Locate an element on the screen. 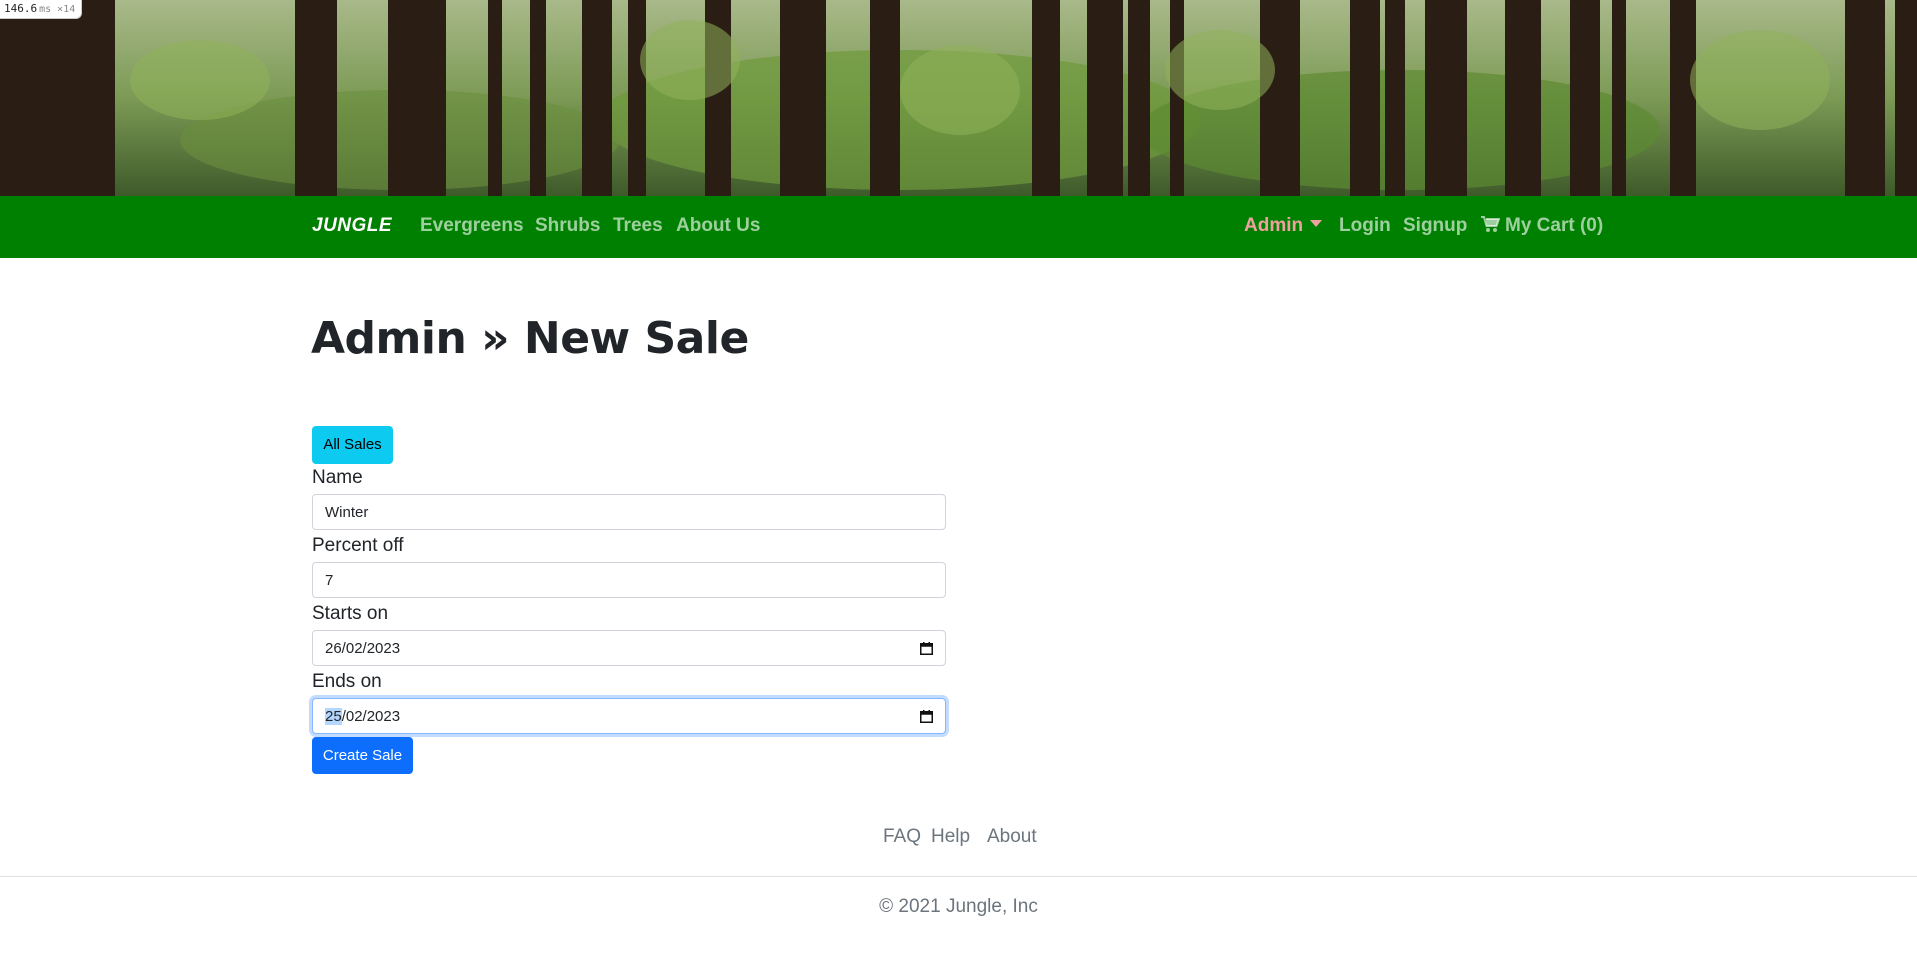 The height and width of the screenshot is (974, 1917). name-field: Winter is located at coordinates (629, 512).